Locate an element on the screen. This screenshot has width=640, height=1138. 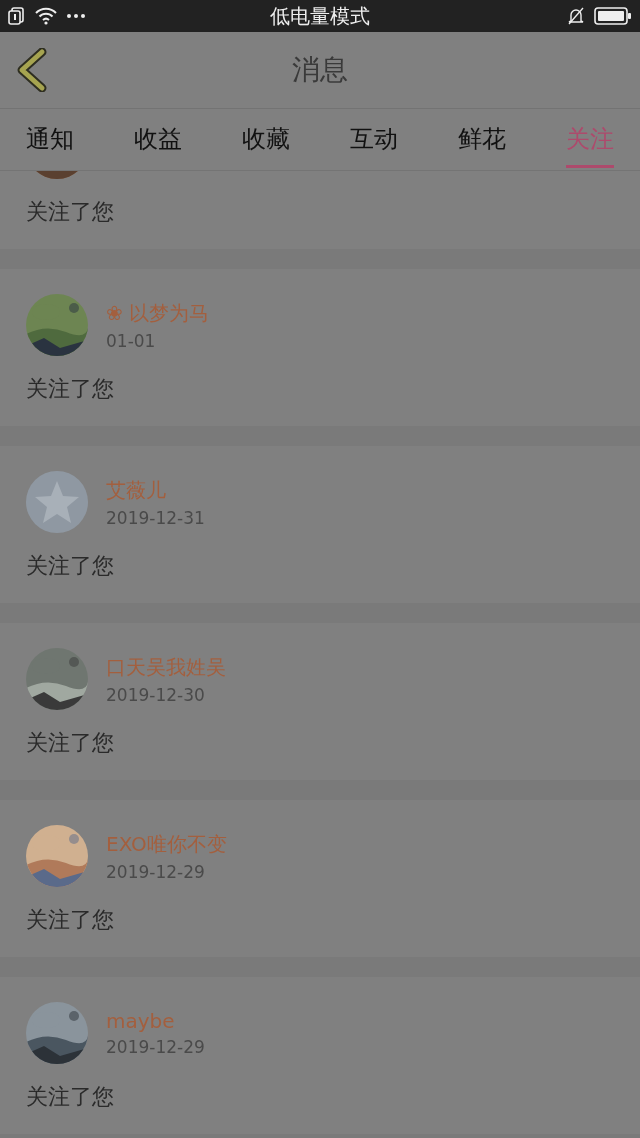
sim-card-icon is located at coordinates (17, 16).